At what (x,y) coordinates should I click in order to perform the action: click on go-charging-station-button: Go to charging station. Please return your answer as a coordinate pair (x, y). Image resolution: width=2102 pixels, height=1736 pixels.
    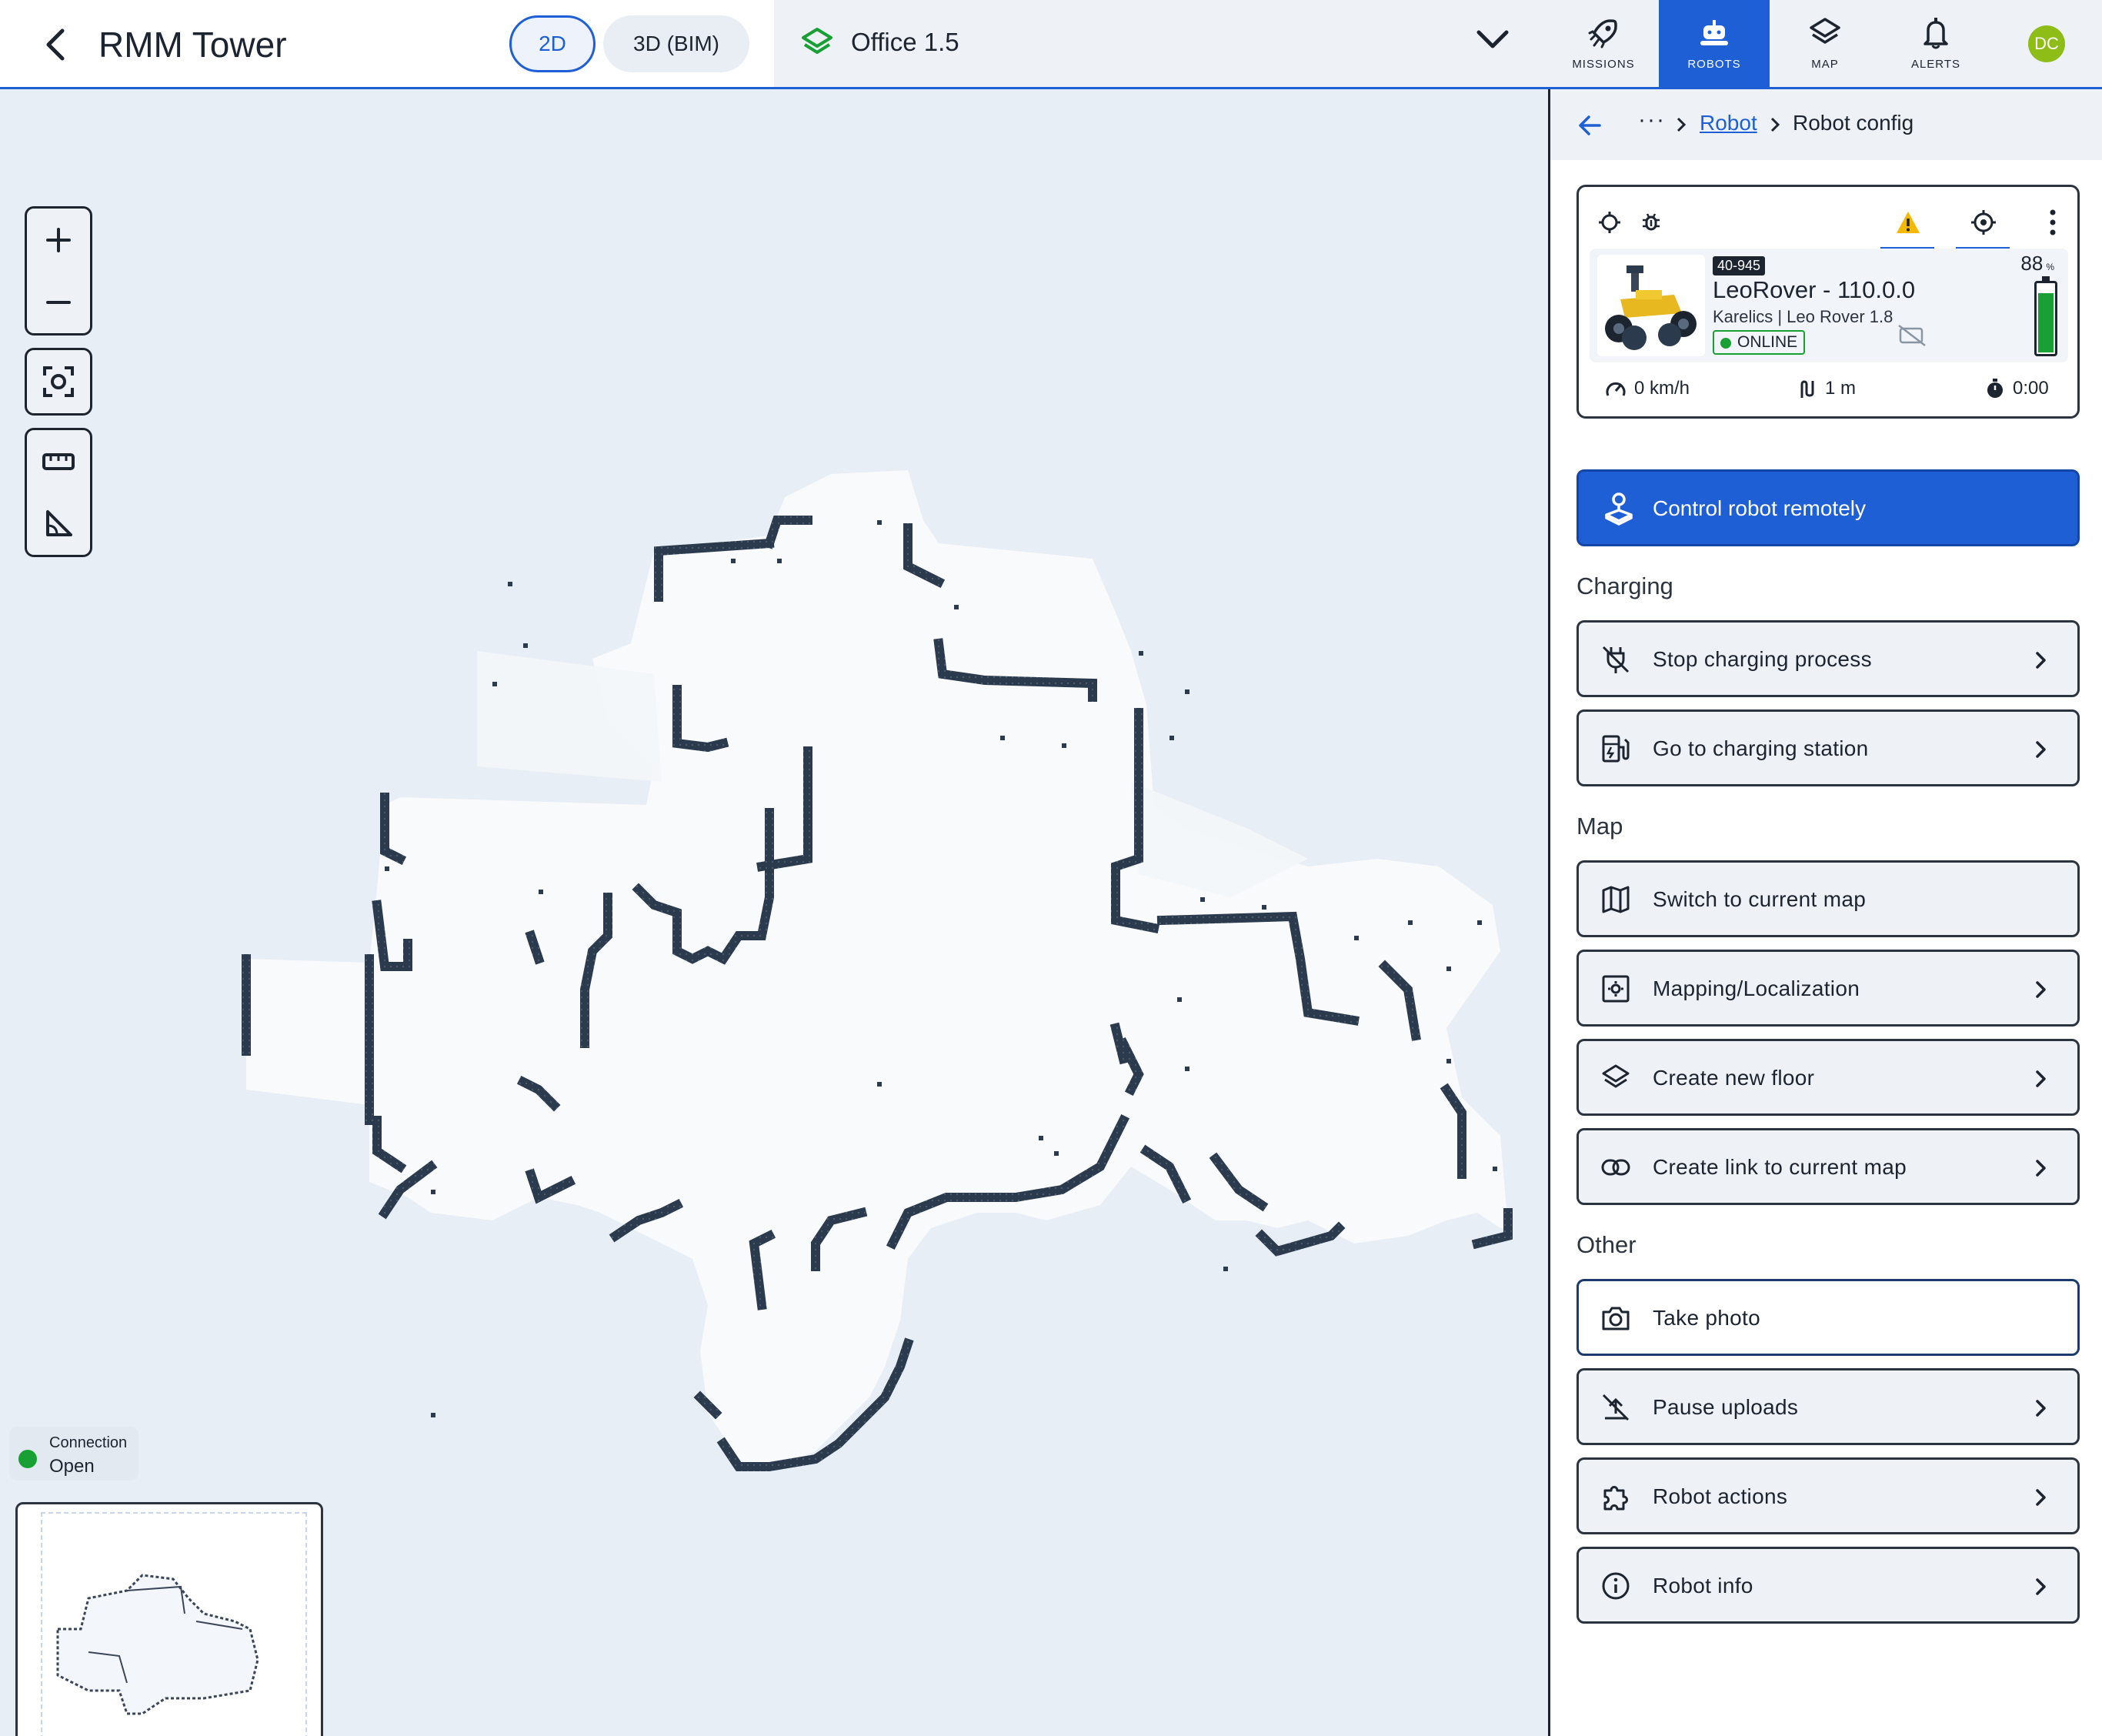
    Looking at the image, I should click on (1828, 747).